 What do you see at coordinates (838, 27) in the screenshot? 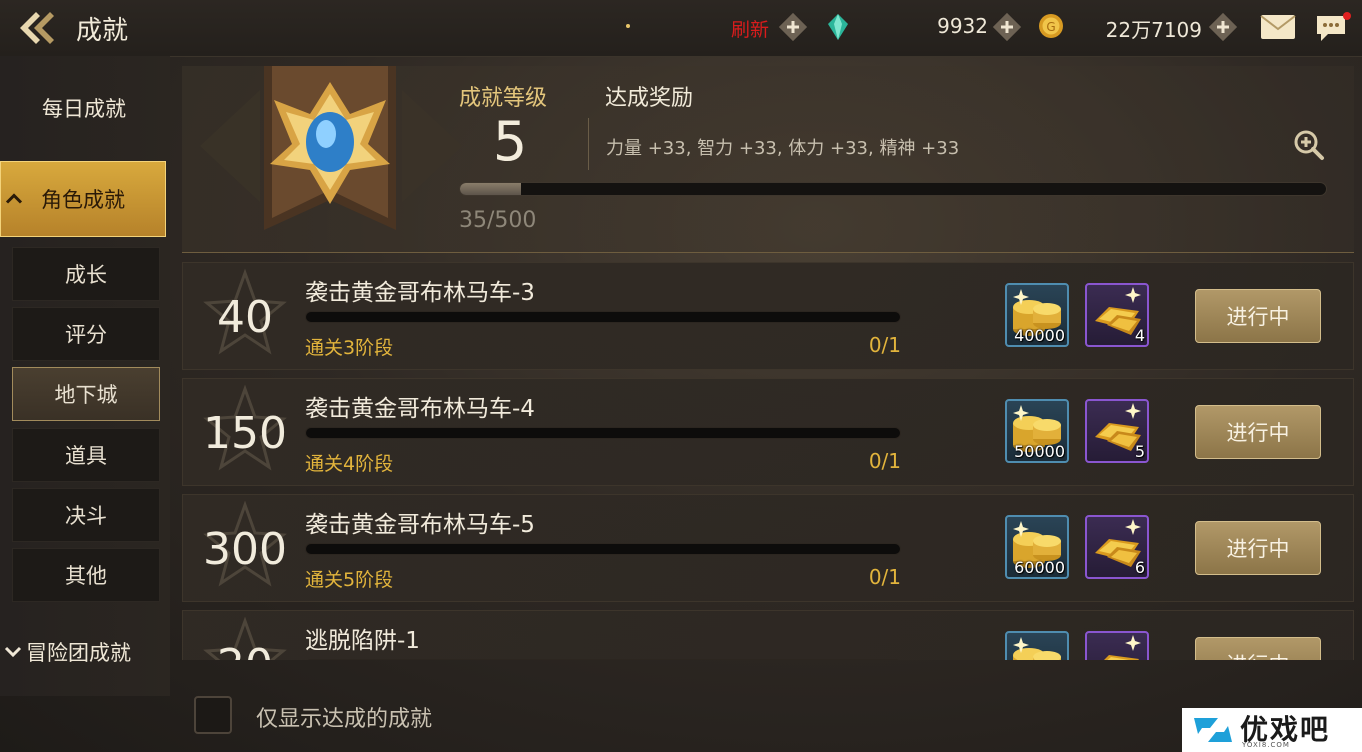
I see `gem-icon` at bounding box center [838, 27].